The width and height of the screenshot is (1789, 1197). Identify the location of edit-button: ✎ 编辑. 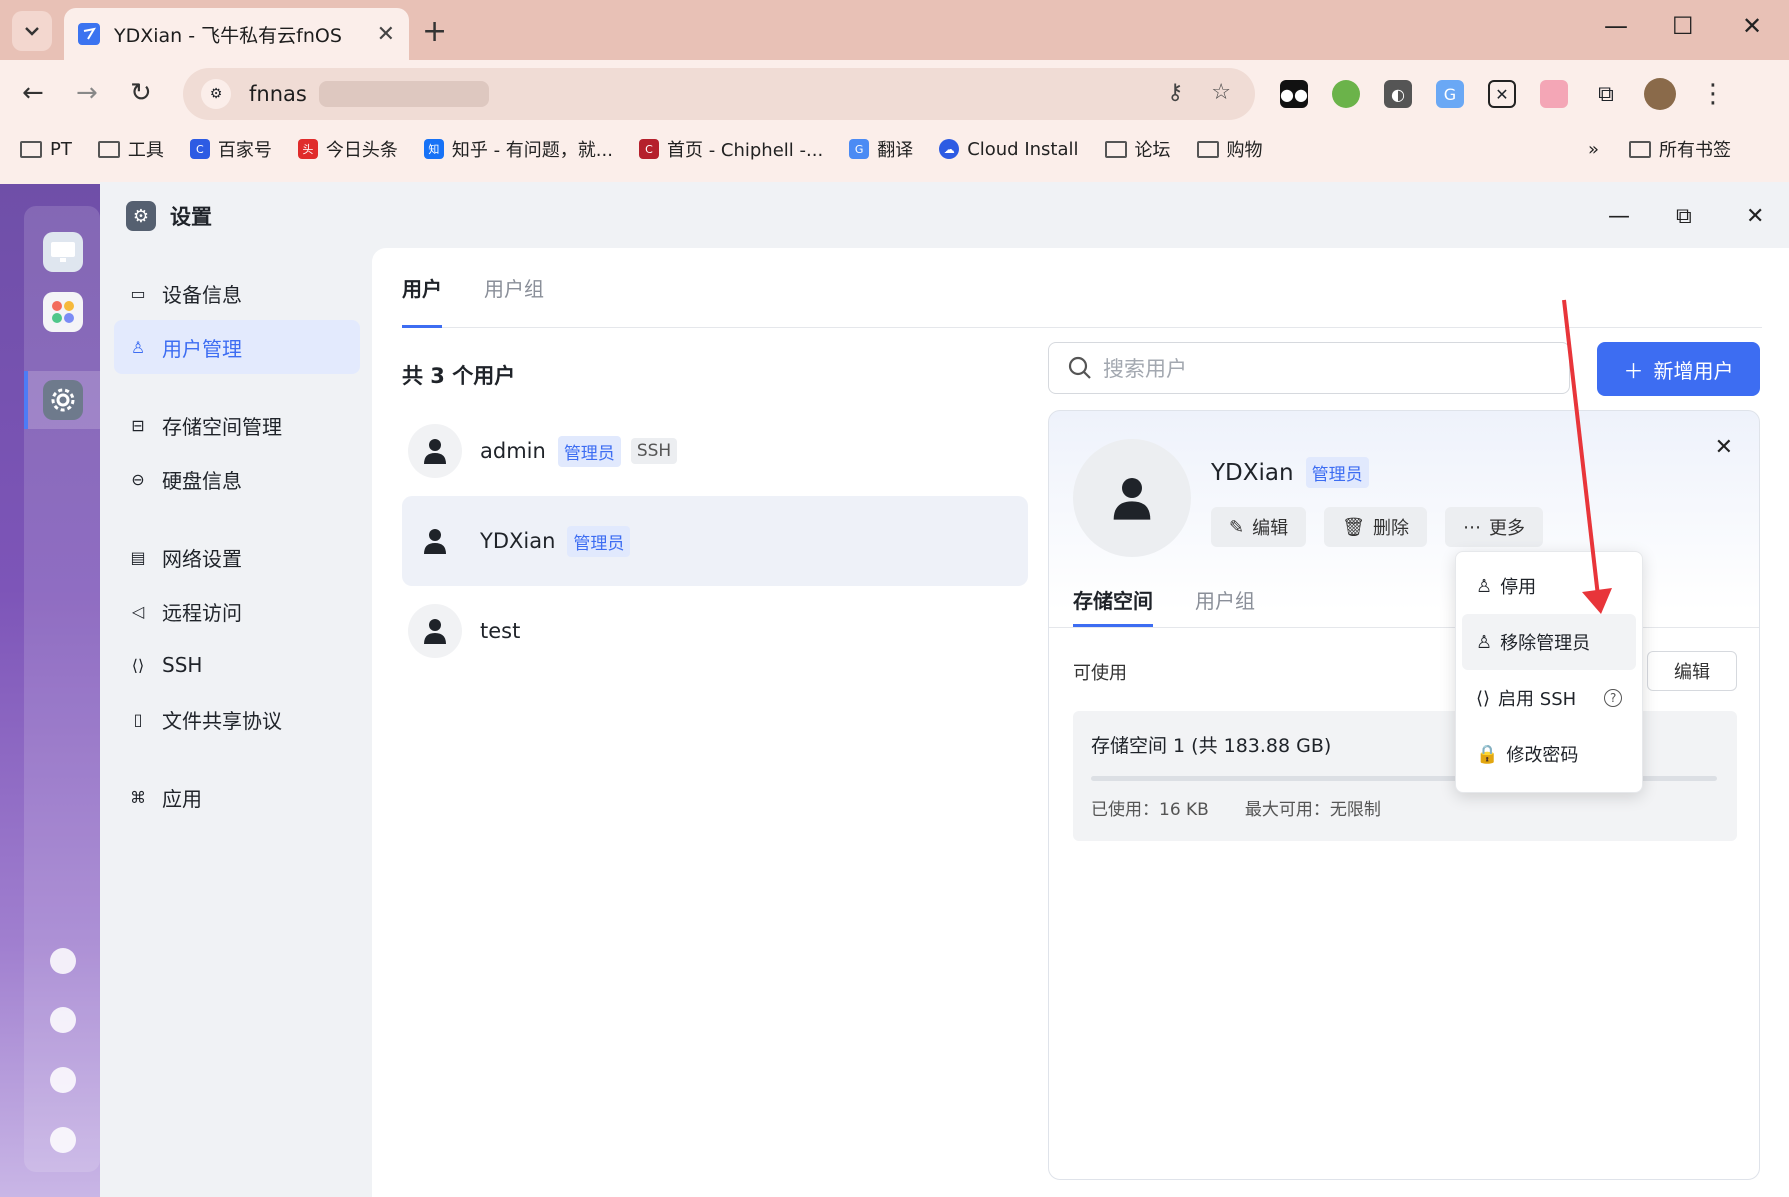
(1259, 527).